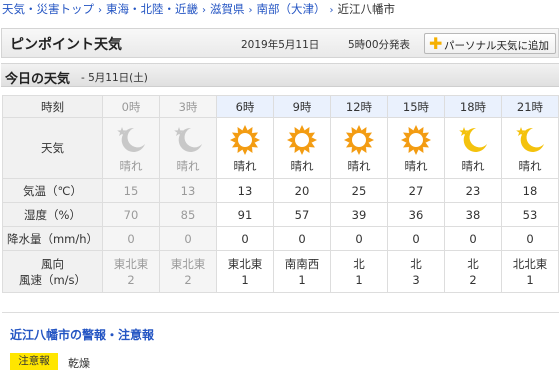  Describe the element at coordinates (188, 106) in the screenshot. I see `time-cell: 3時` at that location.